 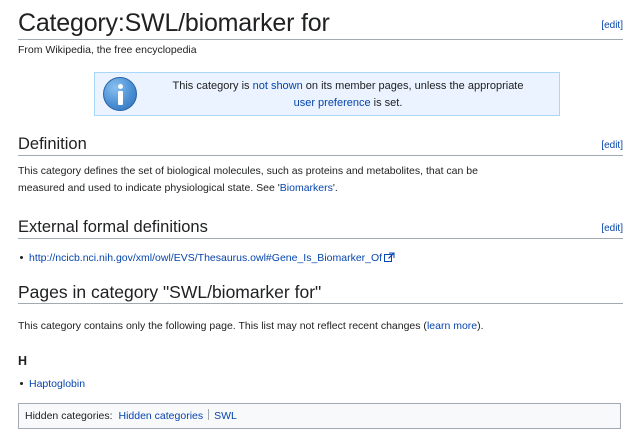 What do you see at coordinates (452, 326) in the screenshot?
I see `learn-more-link: learn more` at bounding box center [452, 326].